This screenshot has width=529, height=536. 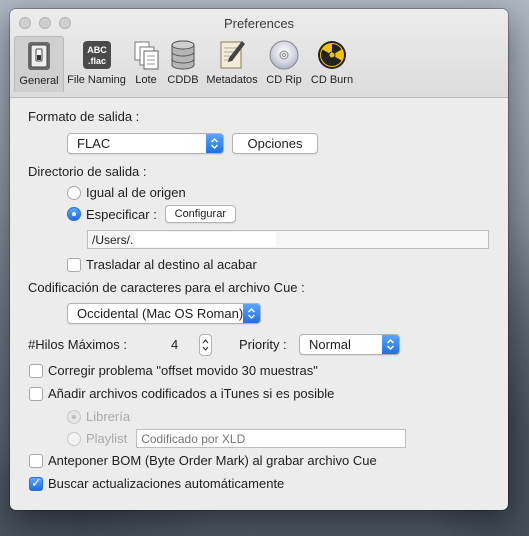 I want to click on tab-file-naming: ABC .flac File Naming, so click(x=96, y=64).